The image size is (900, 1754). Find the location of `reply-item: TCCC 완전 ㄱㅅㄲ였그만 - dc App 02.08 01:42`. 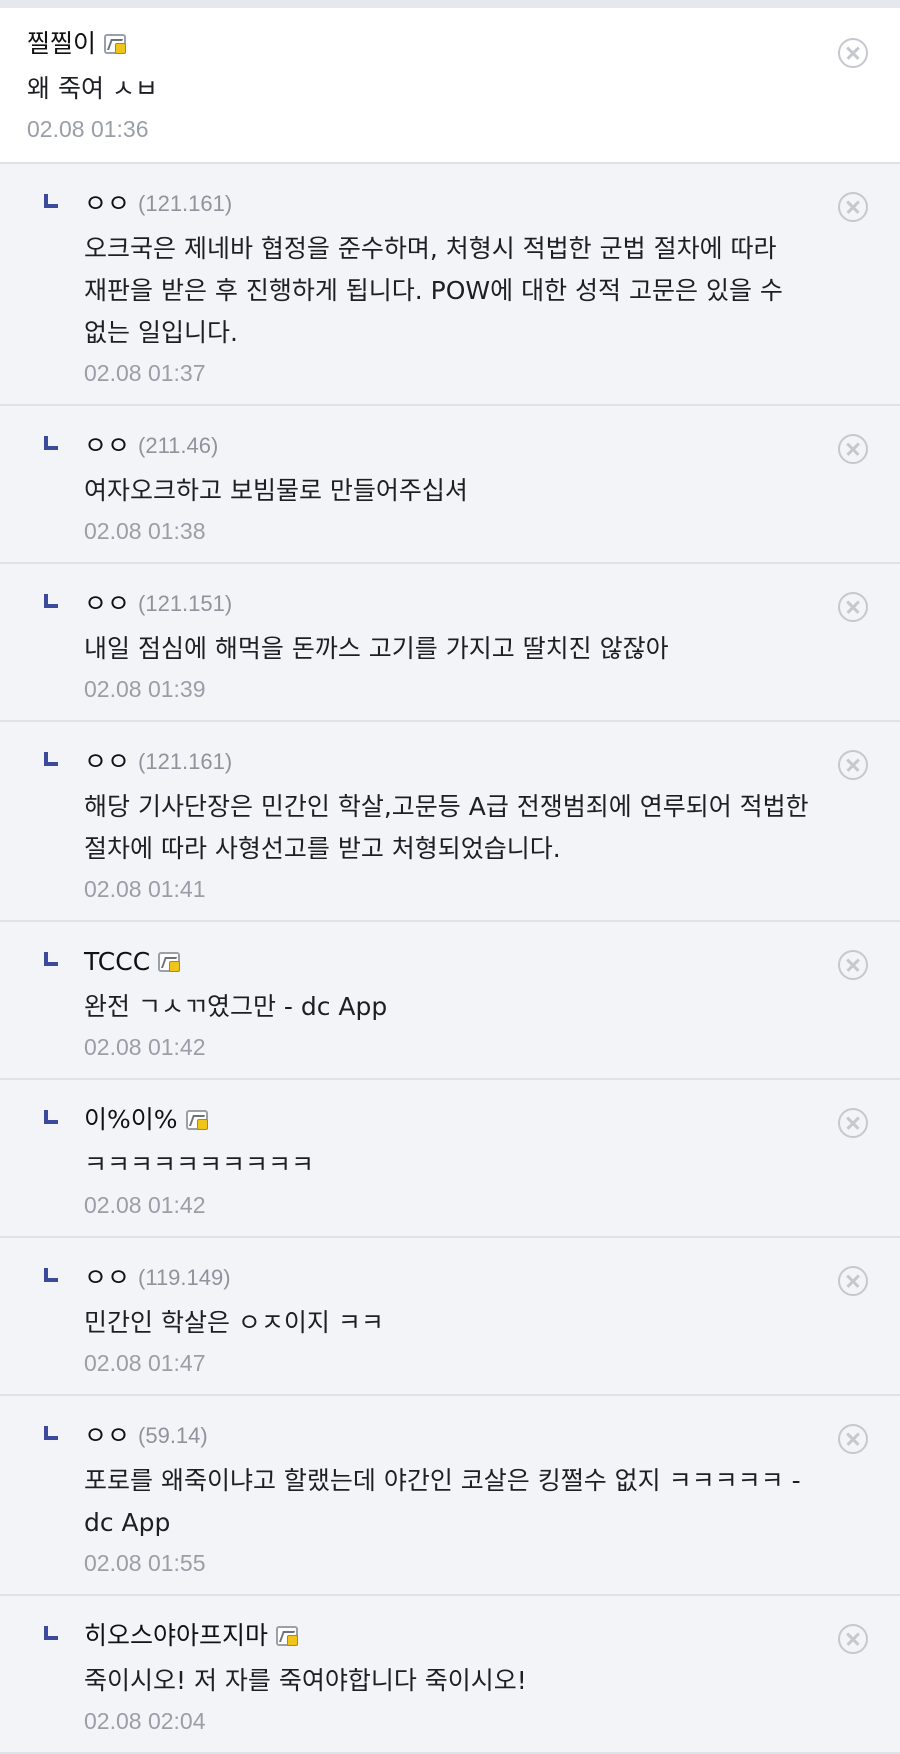

reply-item: TCCC 완전 ㄱㅅㄲ였그만 - dc App 02.08 01:42 is located at coordinates (450, 1001).